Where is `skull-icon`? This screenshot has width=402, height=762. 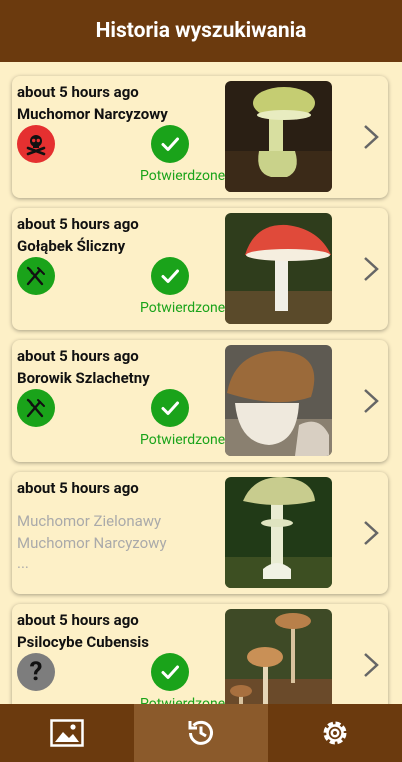 skull-icon is located at coordinates (36, 144).